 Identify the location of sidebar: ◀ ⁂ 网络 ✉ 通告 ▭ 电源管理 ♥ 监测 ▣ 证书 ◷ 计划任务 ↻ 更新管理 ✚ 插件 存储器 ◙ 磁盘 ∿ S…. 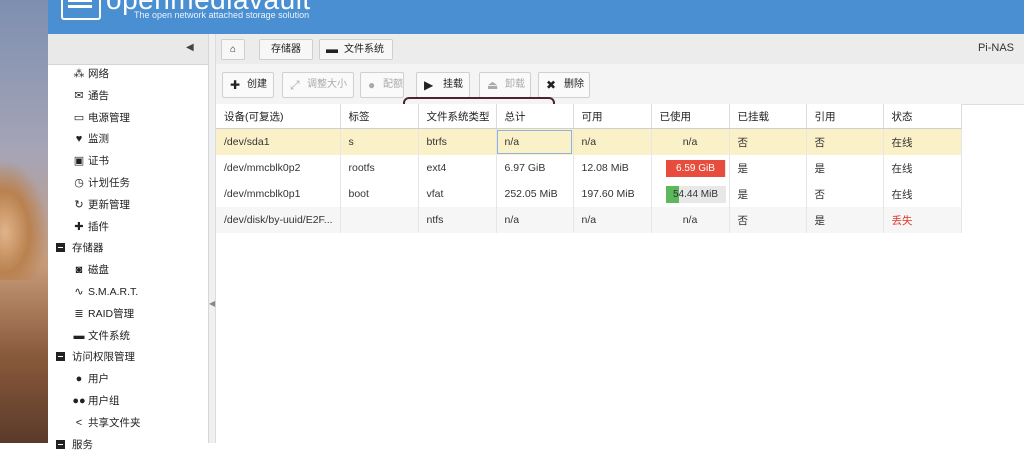
(128, 242).